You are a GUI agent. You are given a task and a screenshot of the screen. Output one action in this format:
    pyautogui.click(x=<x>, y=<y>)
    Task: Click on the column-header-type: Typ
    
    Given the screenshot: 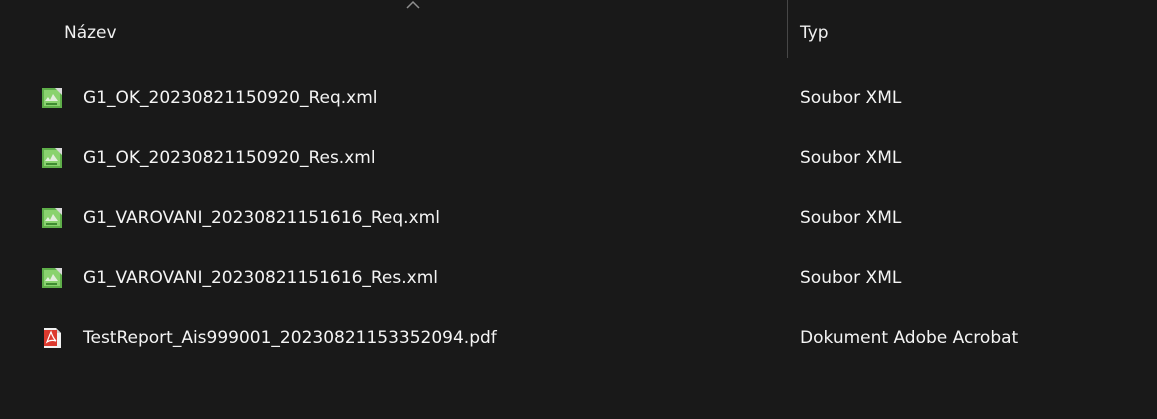 What is the action you would take?
    pyautogui.click(x=814, y=33)
    